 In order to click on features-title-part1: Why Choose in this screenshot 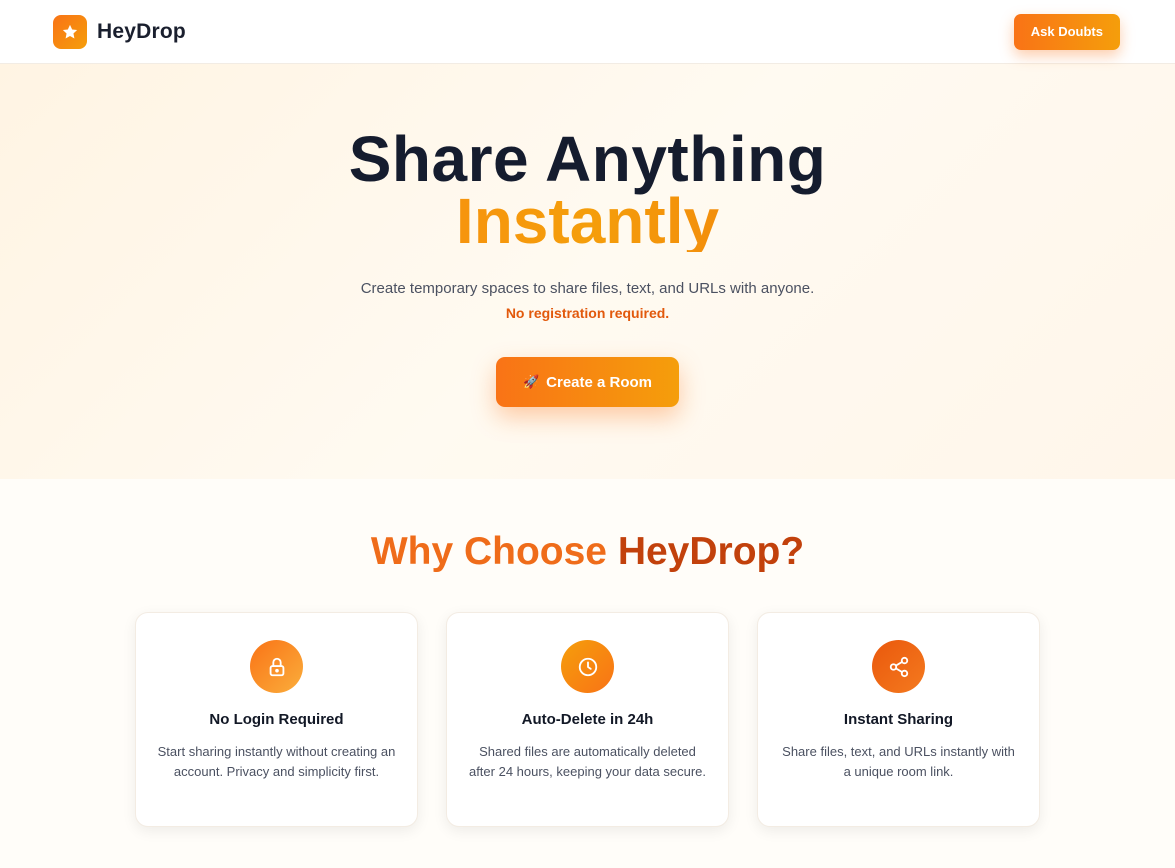, I will do `click(488, 551)`.